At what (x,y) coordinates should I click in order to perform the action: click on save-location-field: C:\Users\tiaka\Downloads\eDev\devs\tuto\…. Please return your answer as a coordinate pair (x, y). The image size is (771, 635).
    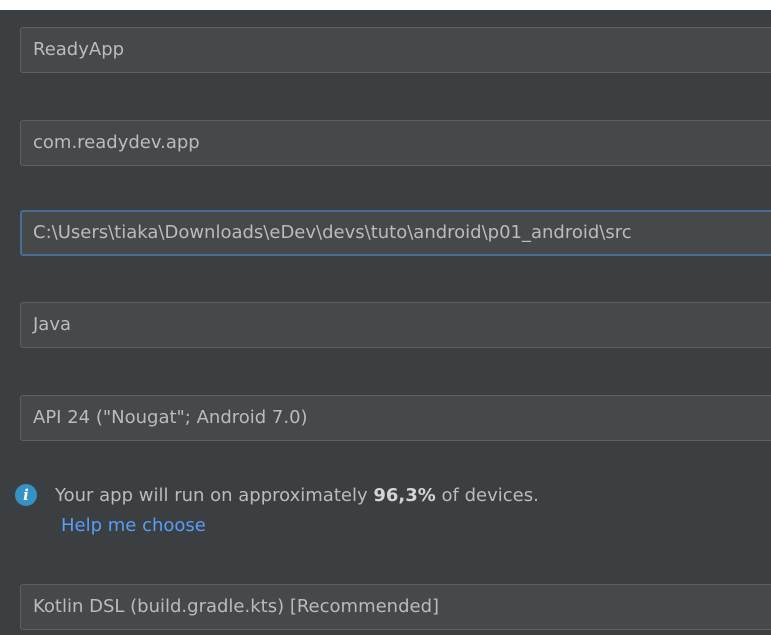
    Looking at the image, I should click on (395, 233).